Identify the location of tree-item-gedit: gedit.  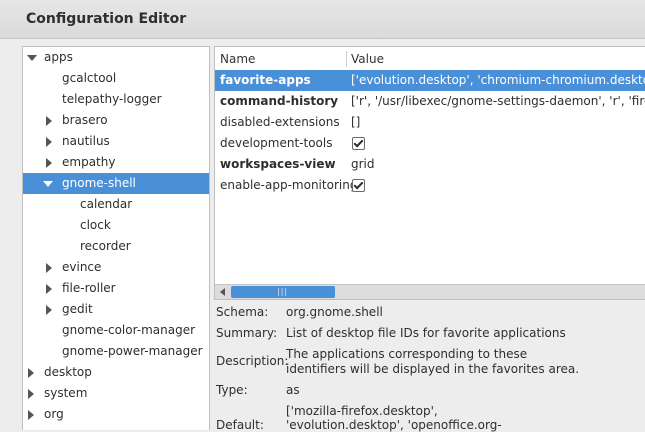
(116, 309).